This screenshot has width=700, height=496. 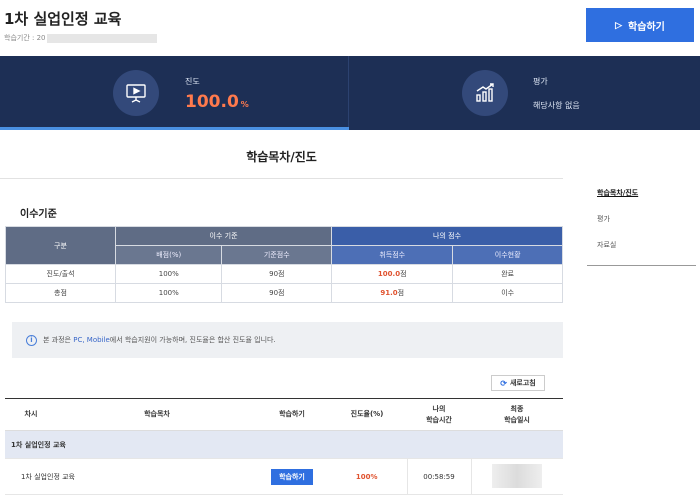 I want to click on course-header: 1차 실업인정 교육 학습기간 : 20 ▷ 학습하기, so click(x=350, y=28).